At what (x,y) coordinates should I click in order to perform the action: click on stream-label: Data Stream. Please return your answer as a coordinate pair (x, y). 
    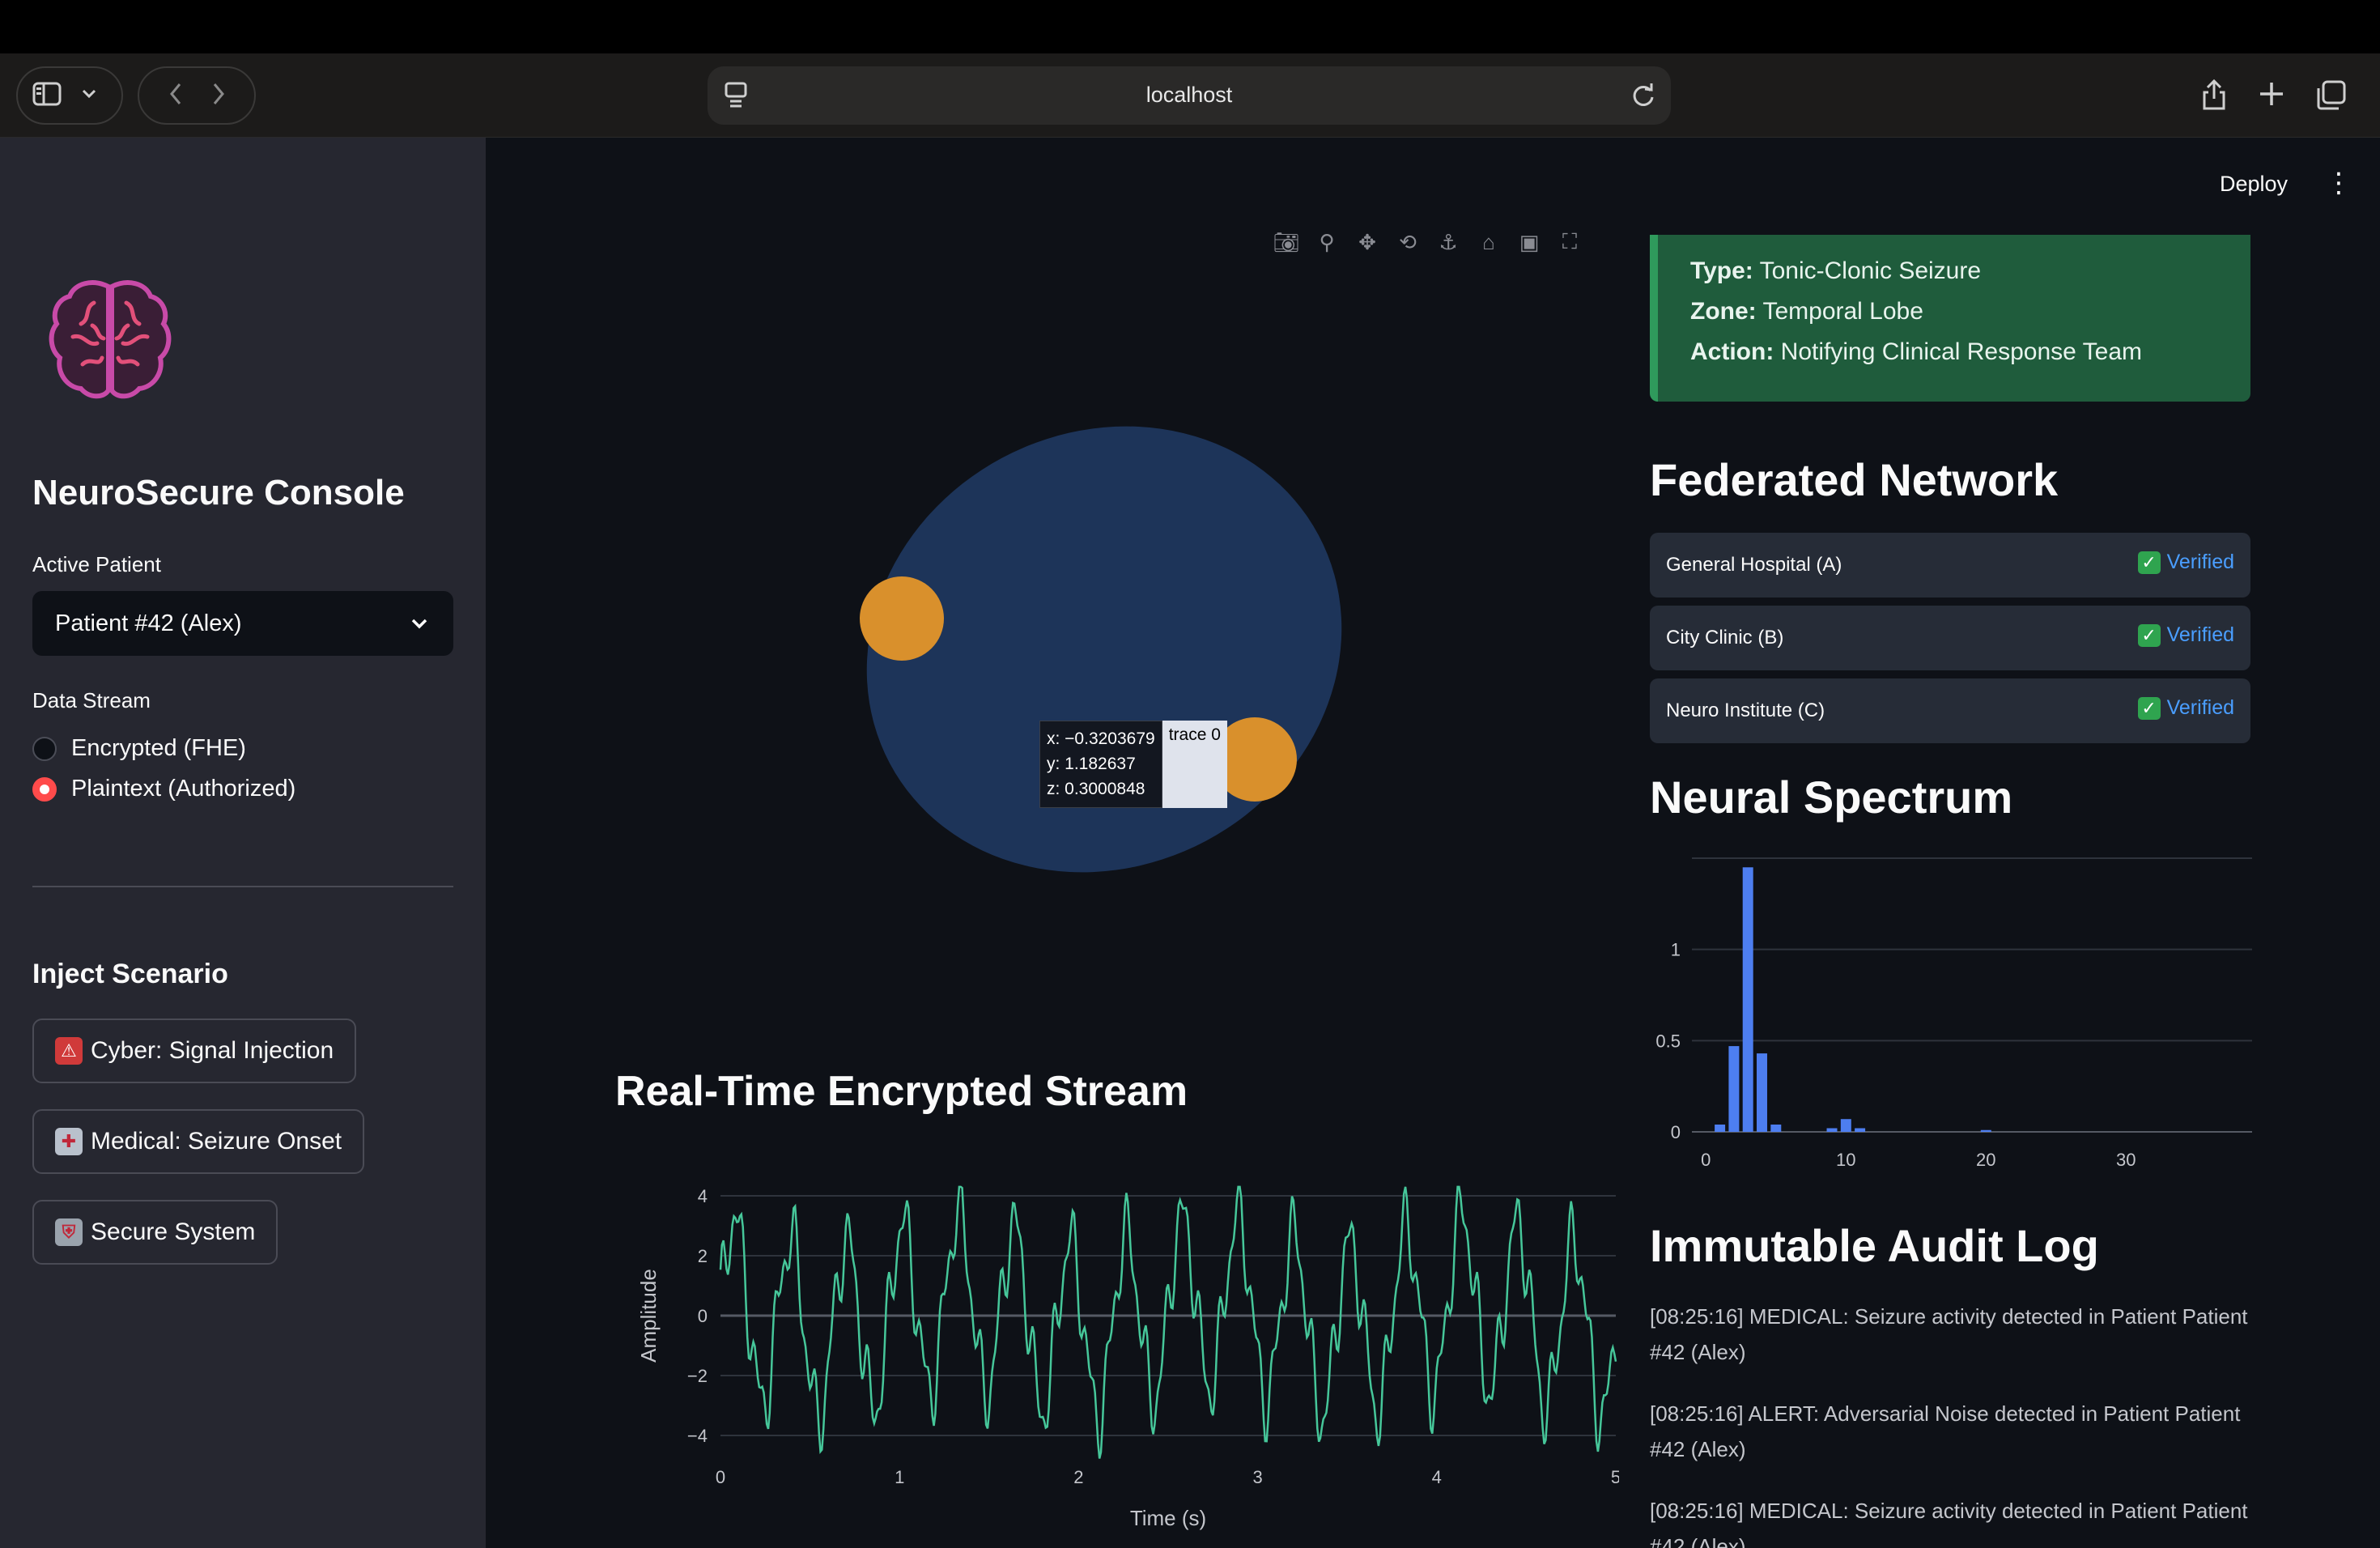
    Looking at the image, I should click on (91, 700).